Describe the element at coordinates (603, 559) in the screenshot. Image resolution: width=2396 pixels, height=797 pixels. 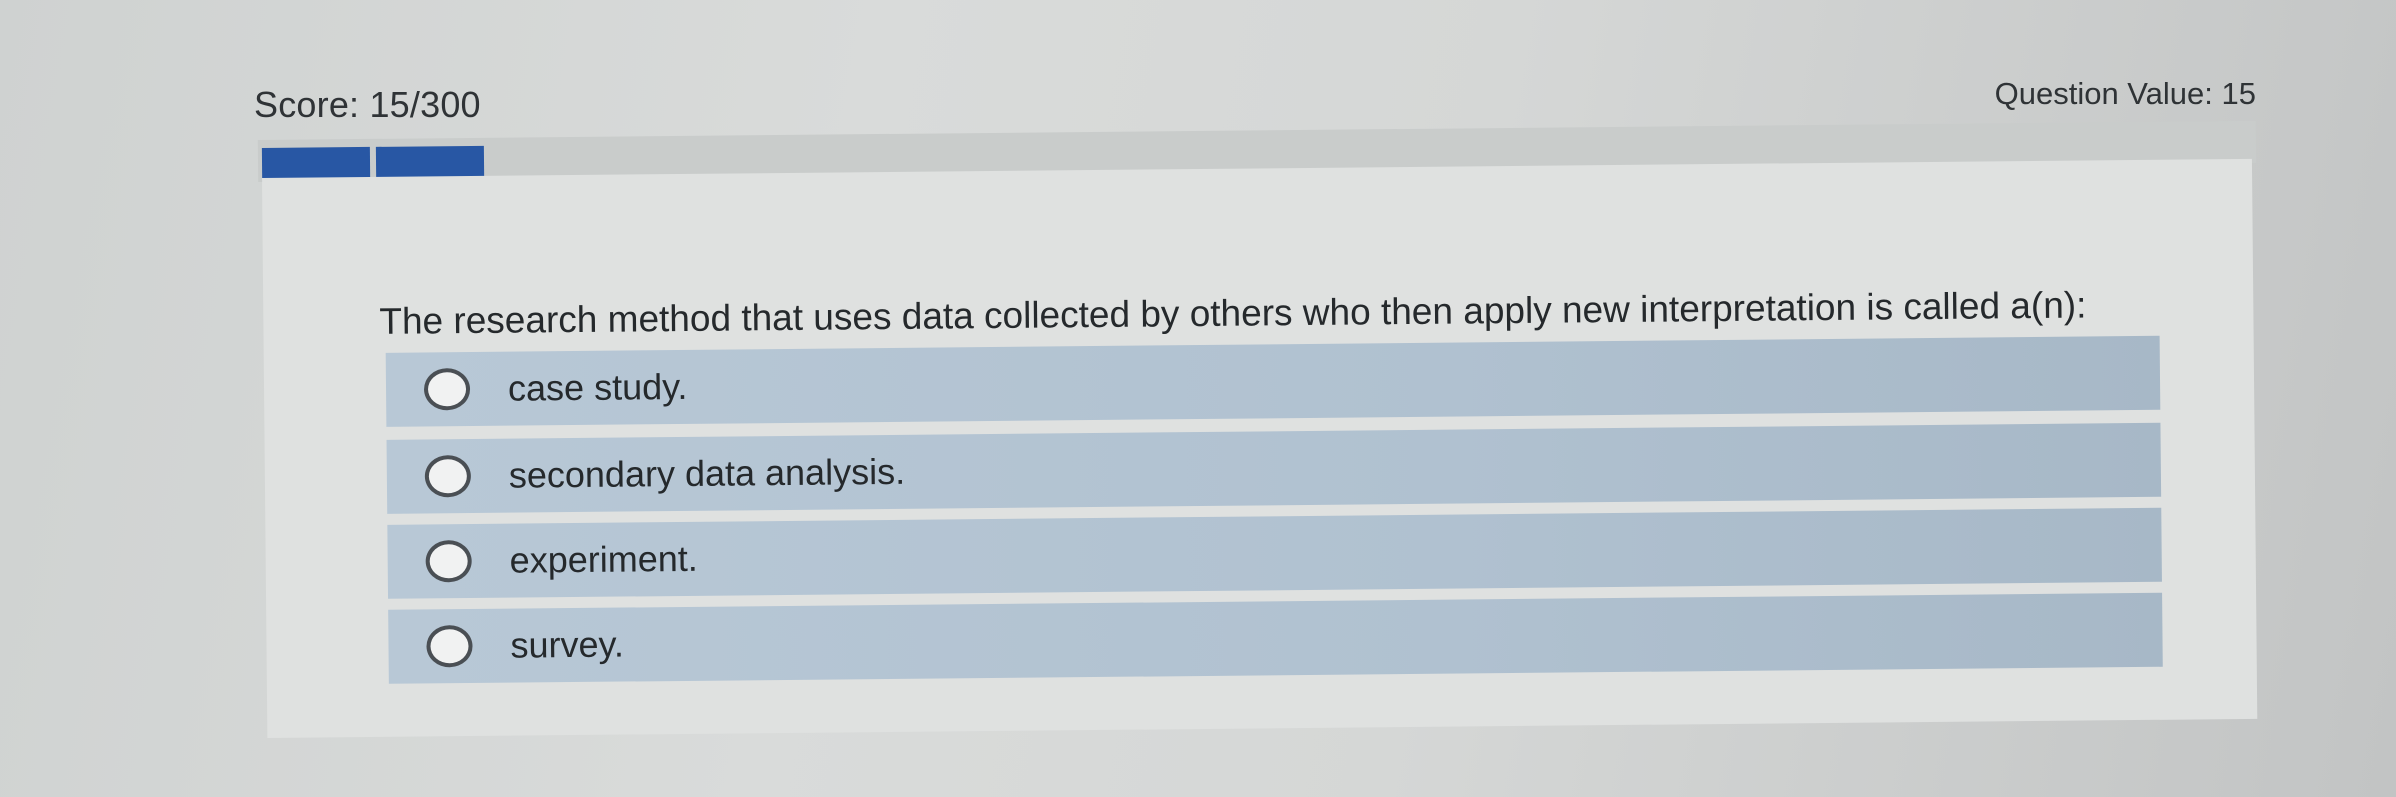
I see `answer-option-label: experiment.` at that location.